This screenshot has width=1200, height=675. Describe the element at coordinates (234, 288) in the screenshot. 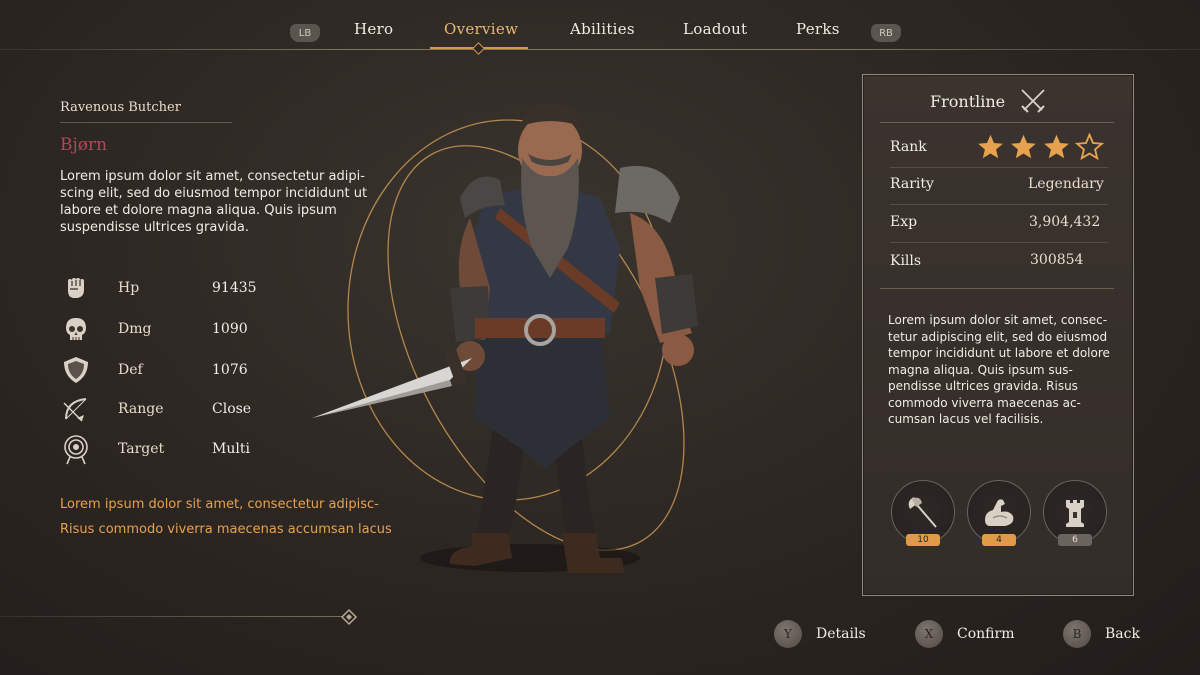

I see `stat-value-hp: 91435` at that location.